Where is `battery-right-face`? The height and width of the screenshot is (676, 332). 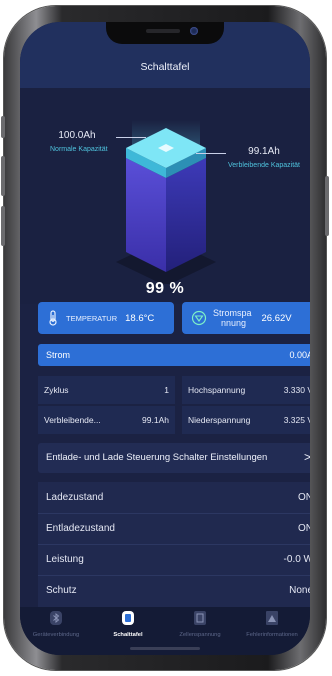 battery-right-face is located at coordinates (186, 215).